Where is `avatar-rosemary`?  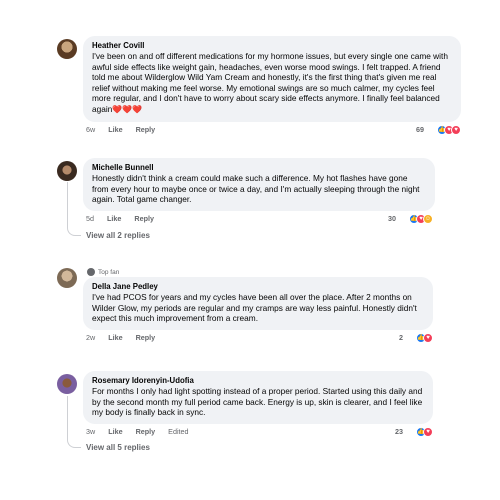
avatar-rosemary is located at coordinates (67, 384).